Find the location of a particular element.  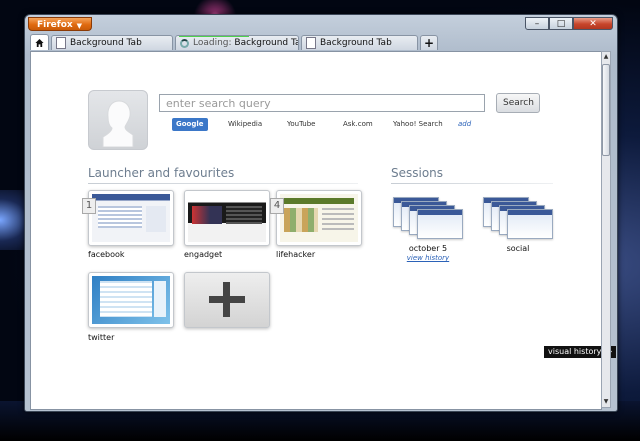

scrollbar-thumb is located at coordinates (606, 110).